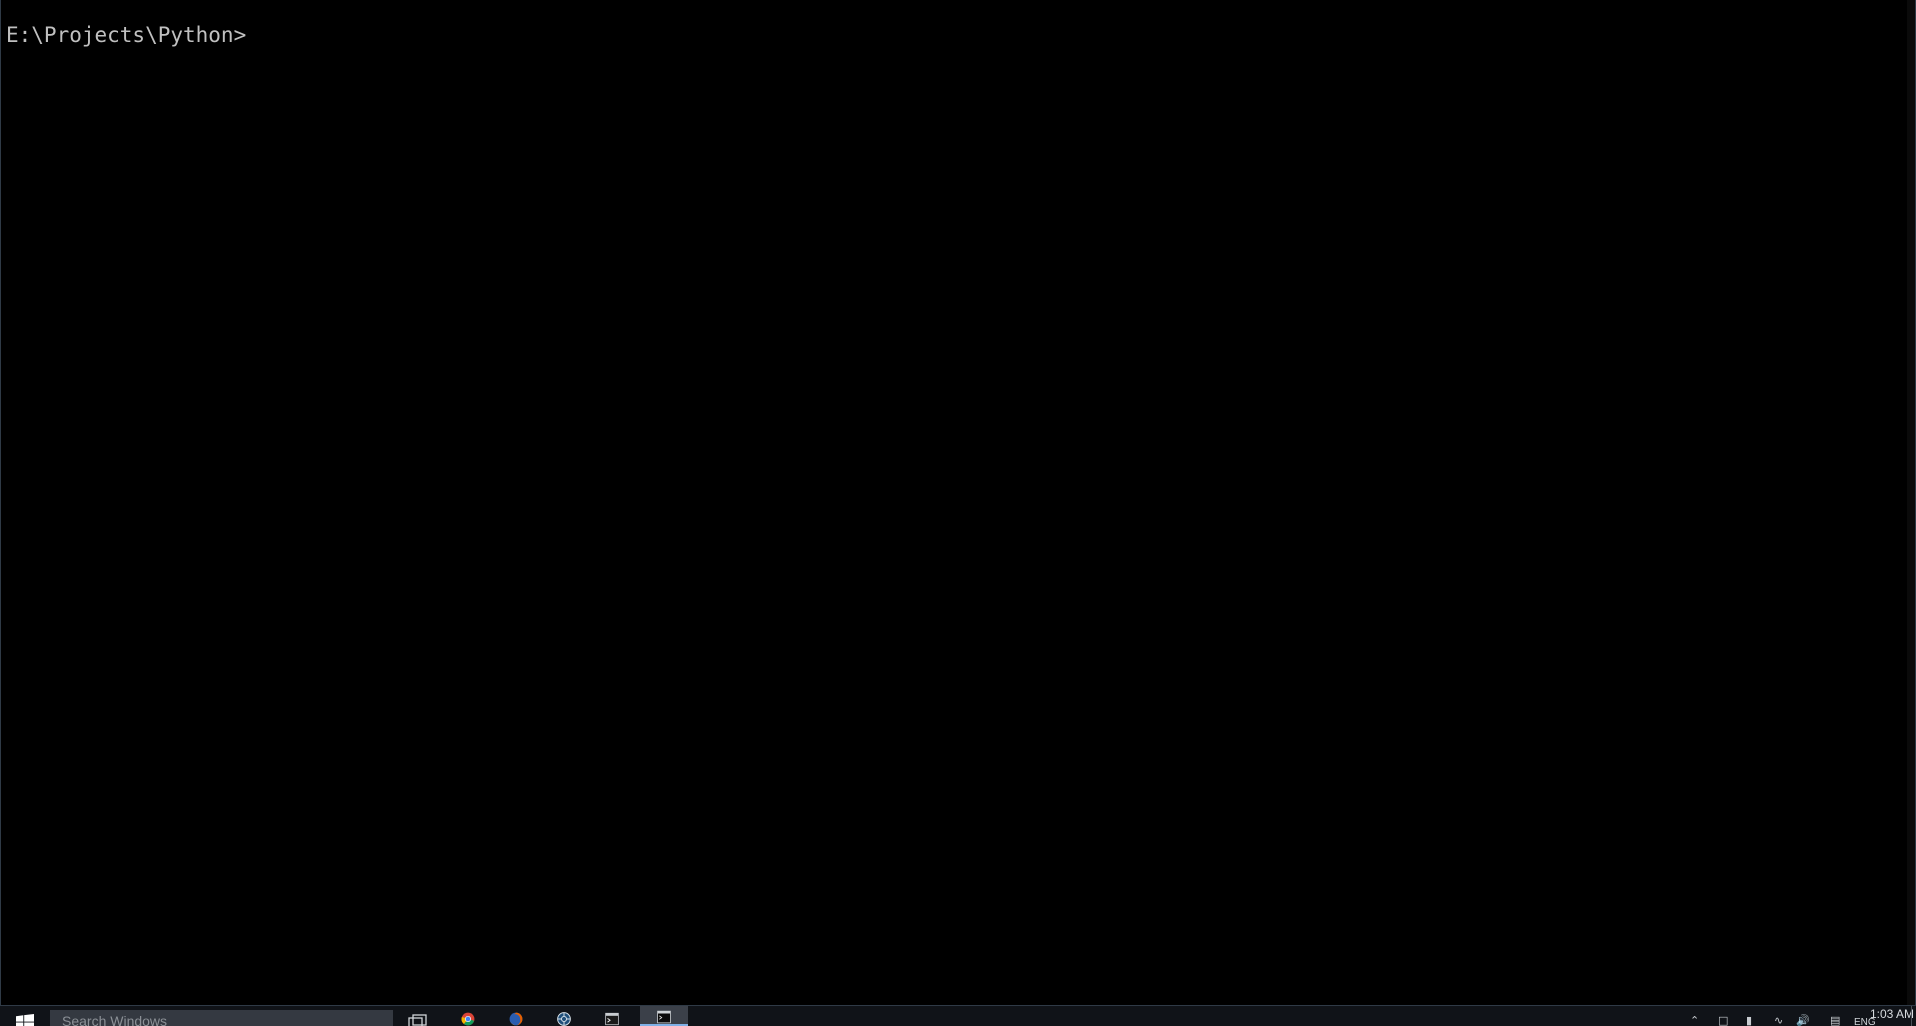  I want to click on start-button, so click(25, 1016).